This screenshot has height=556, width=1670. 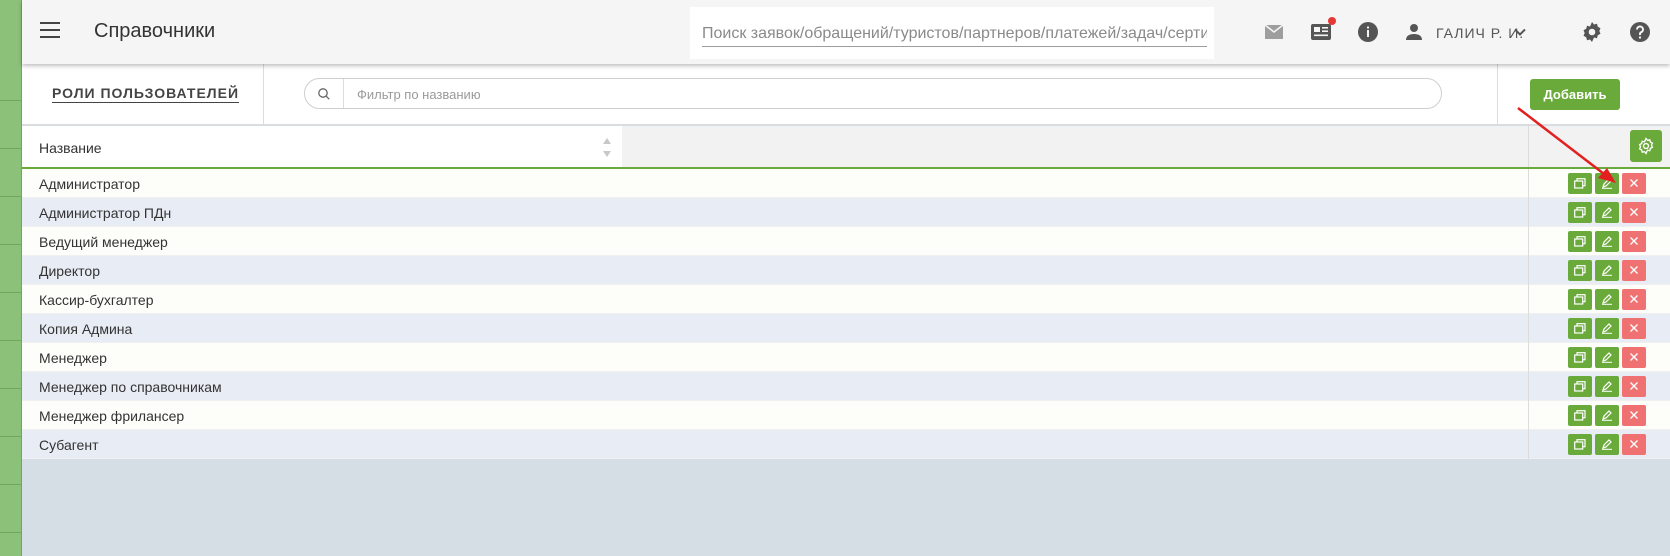 What do you see at coordinates (146, 93) in the screenshot?
I see `tab-user-roles-label: РОЛИ ПОЛЬЗОВАТЕЛЕЙ` at bounding box center [146, 93].